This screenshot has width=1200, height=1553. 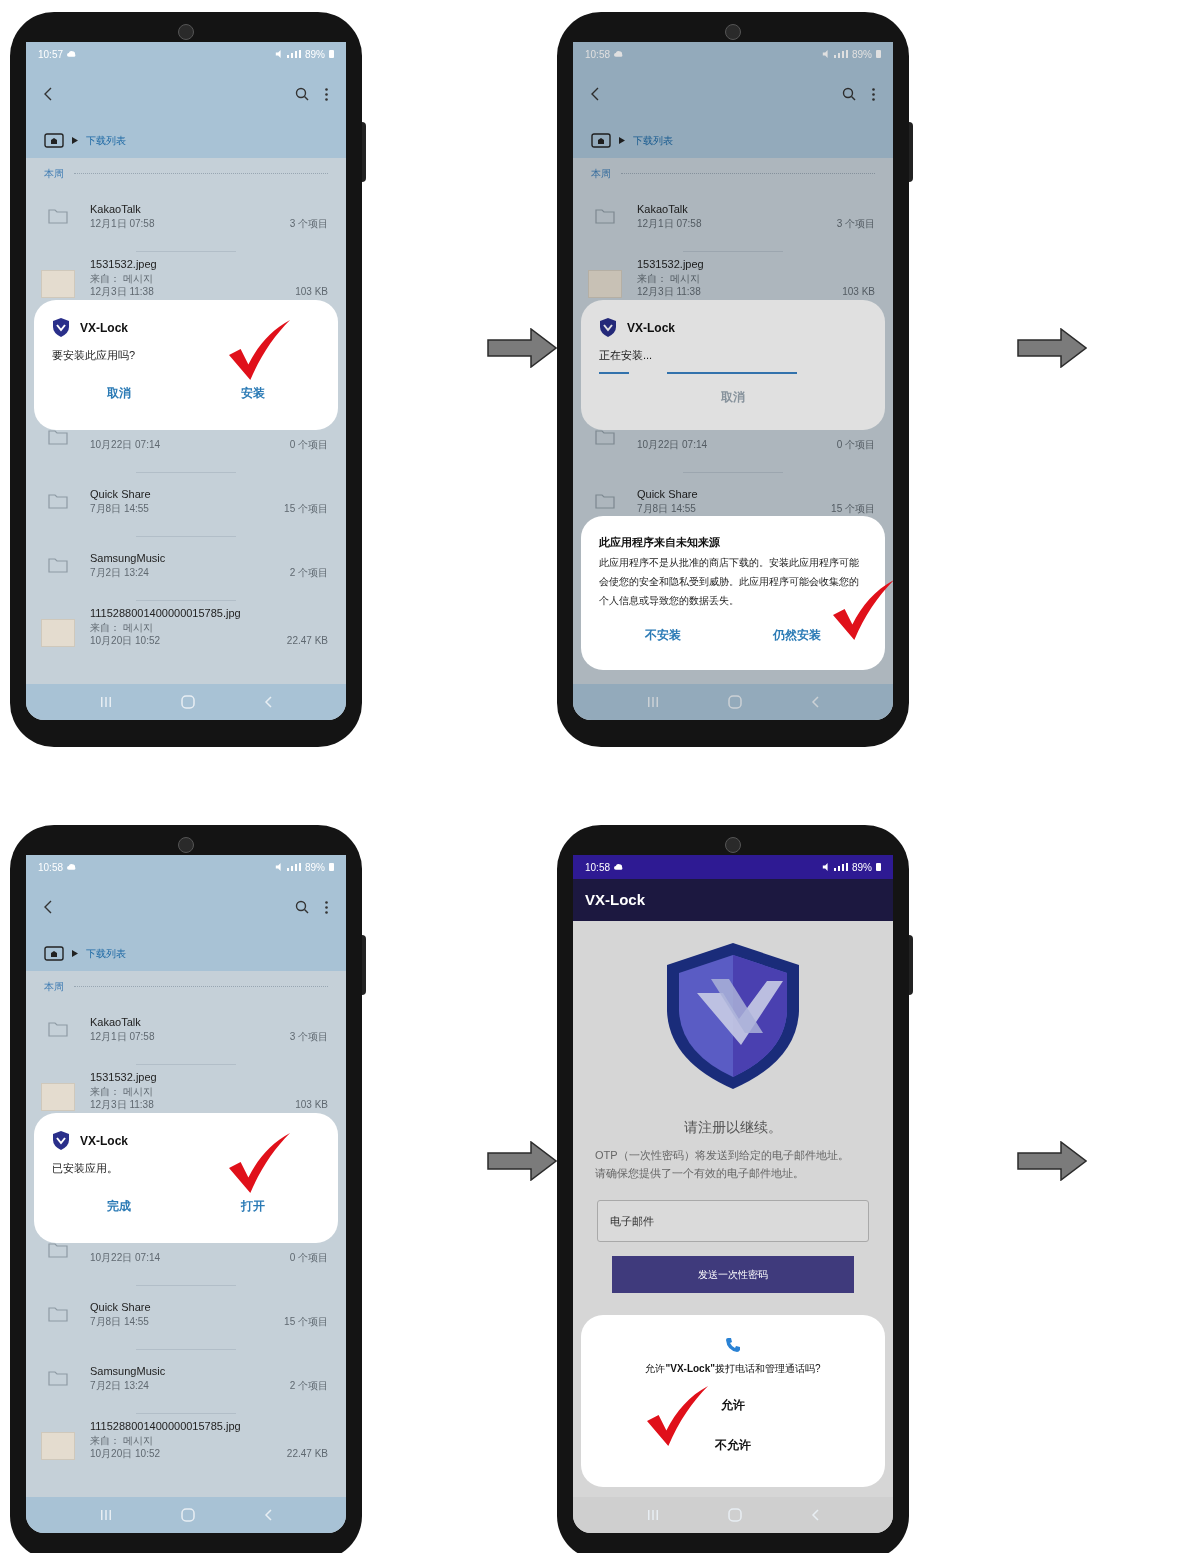 What do you see at coordinates (125, 444) in the screenshot?
I see `file-date: 10月22日 07:14` at bounding box center [125, 444].